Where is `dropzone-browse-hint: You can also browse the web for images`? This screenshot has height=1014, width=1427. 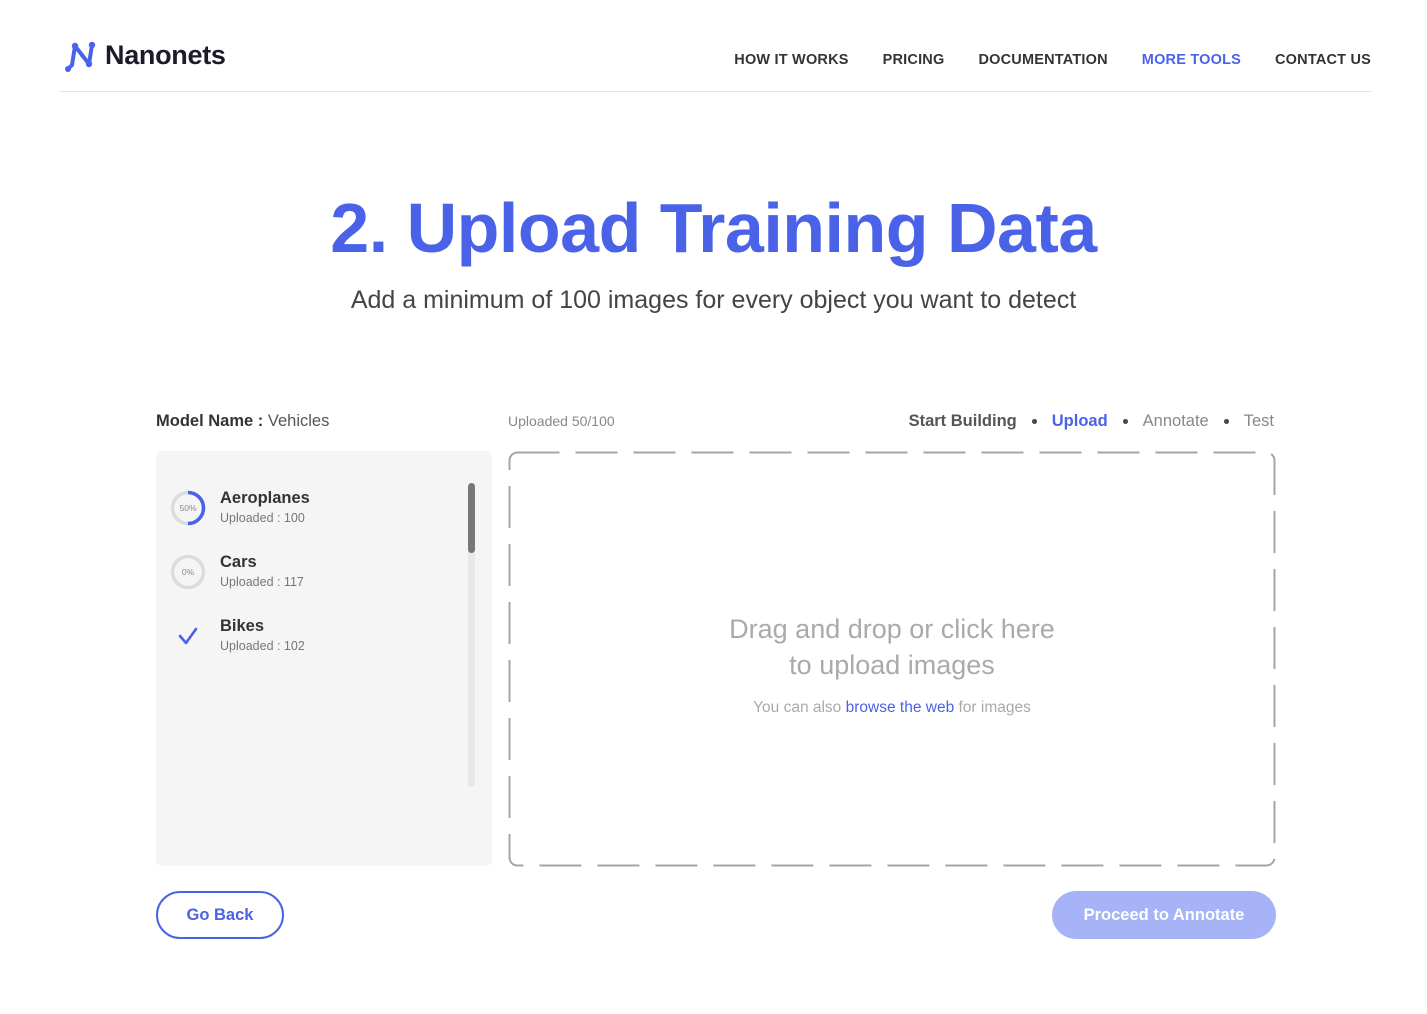
dropzone-browse-hint: You can also browse the web for images is located at coordinates (892, 708).